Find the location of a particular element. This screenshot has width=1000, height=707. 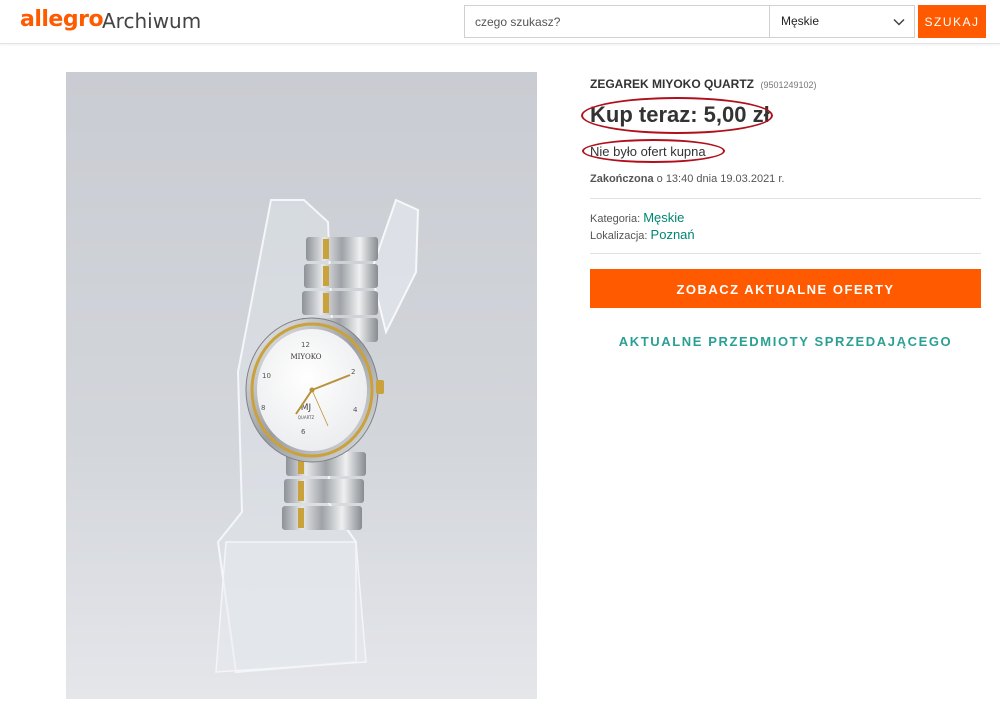

see-current-offers-button: ZOBACZ AKTUALNE OFERTY is located at coordinates (785, 288).